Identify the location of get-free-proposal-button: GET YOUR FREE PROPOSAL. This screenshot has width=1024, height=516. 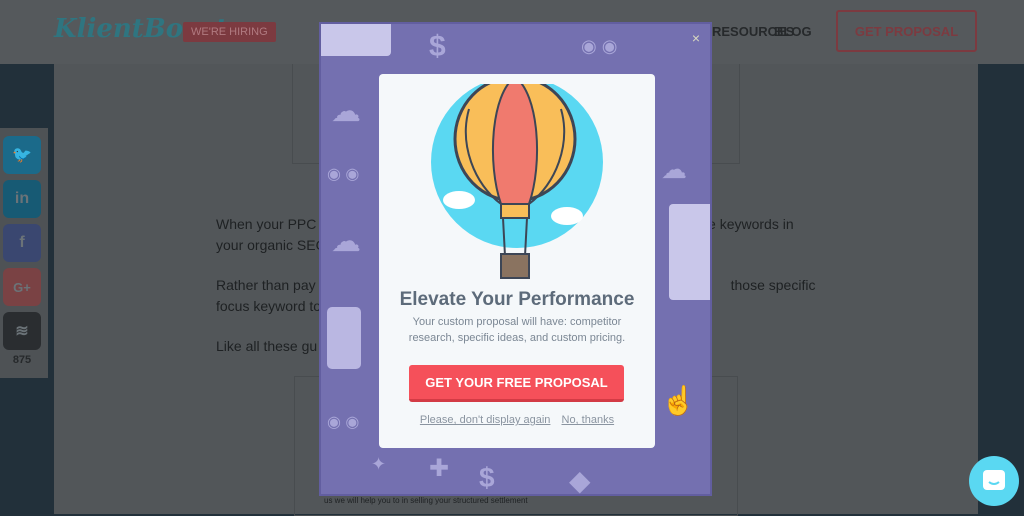
(516, 383).